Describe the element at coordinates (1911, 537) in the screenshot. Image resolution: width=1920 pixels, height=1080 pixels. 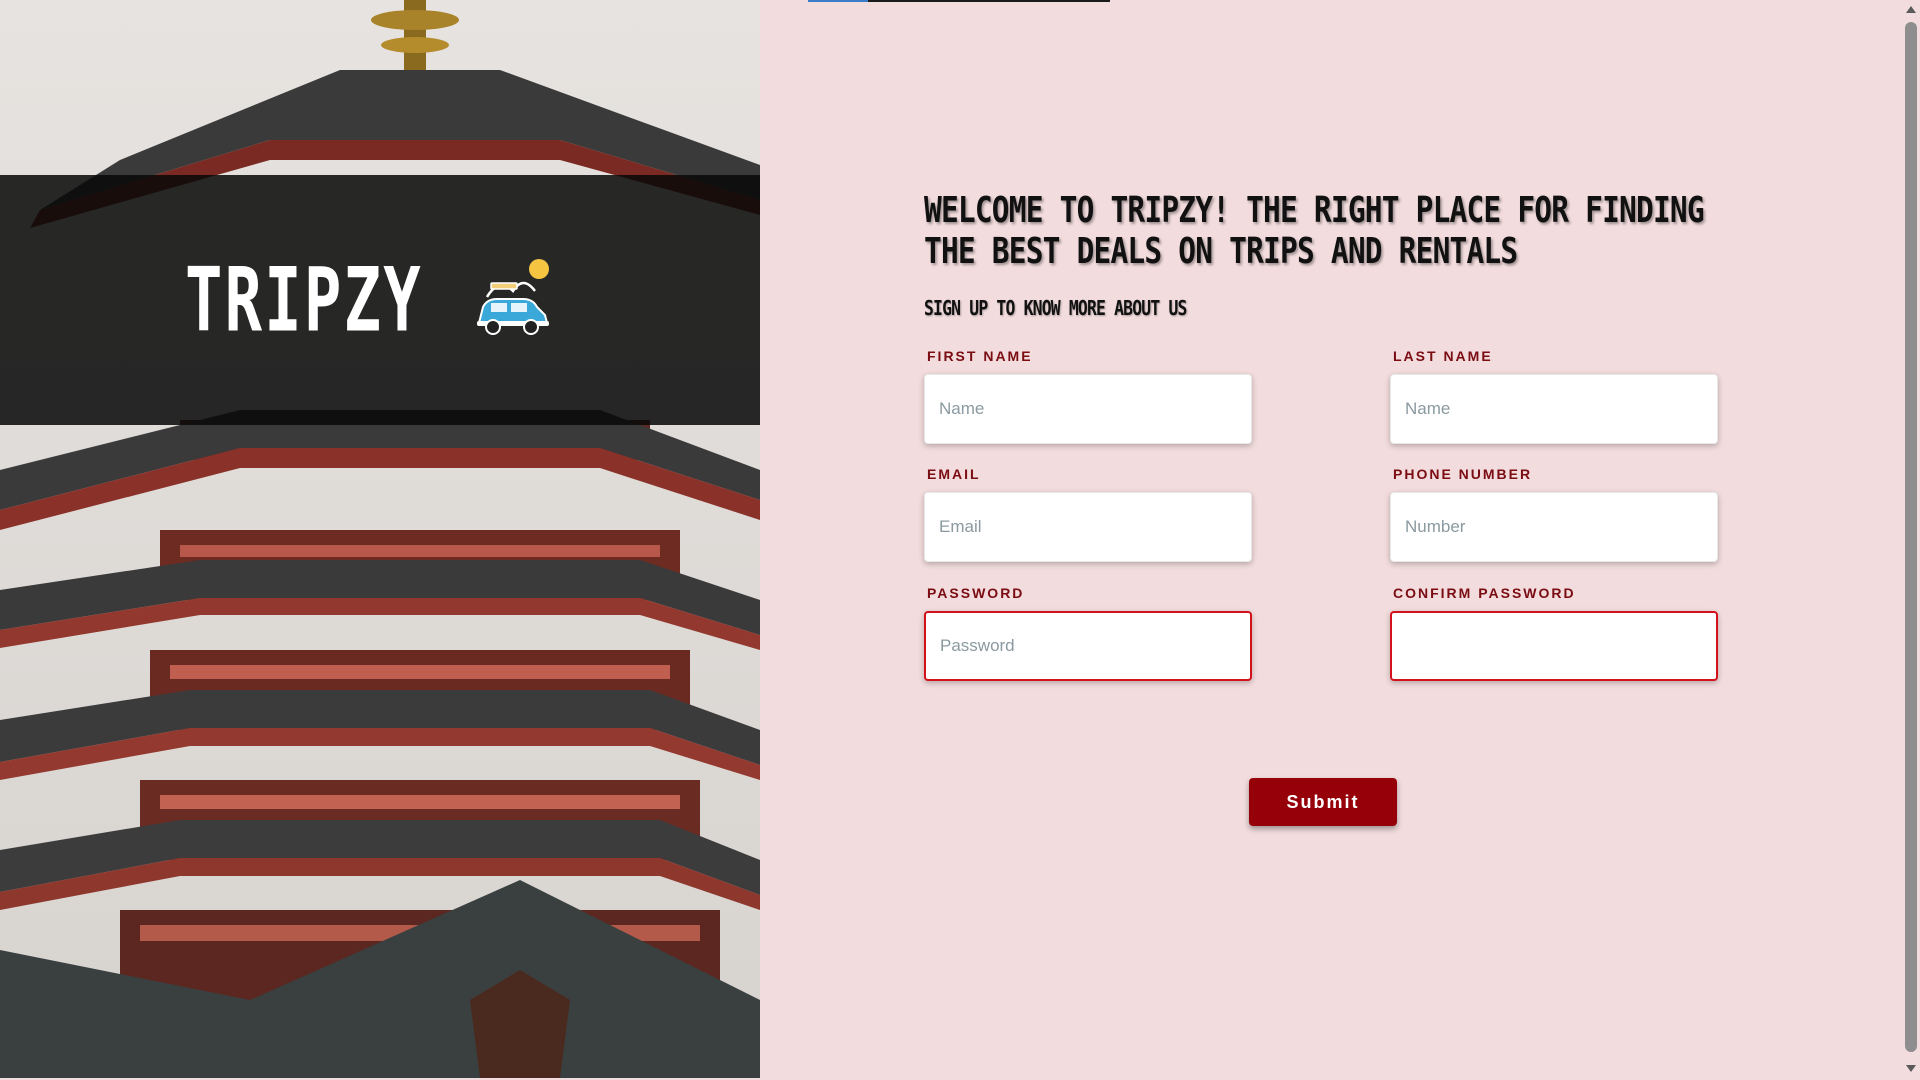
I see `scroll-thumb` at that location.